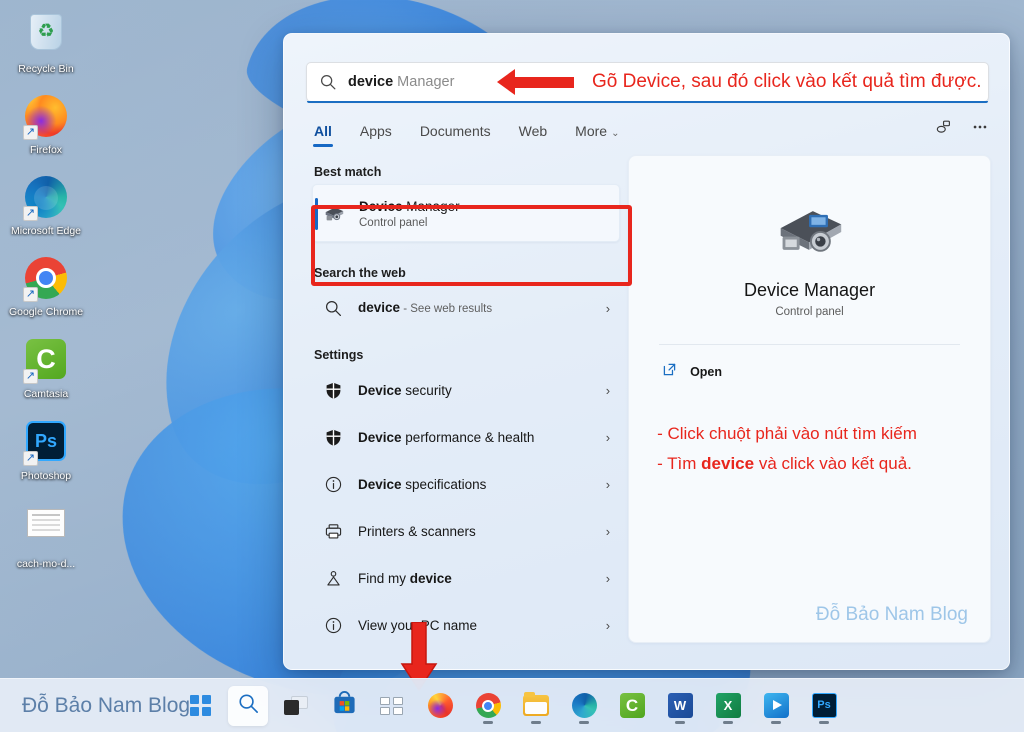  What do you see at coordinates (431, 206) in the screenshot?
I see `result-title-rest: Manager` at bounding box center [431, 206].